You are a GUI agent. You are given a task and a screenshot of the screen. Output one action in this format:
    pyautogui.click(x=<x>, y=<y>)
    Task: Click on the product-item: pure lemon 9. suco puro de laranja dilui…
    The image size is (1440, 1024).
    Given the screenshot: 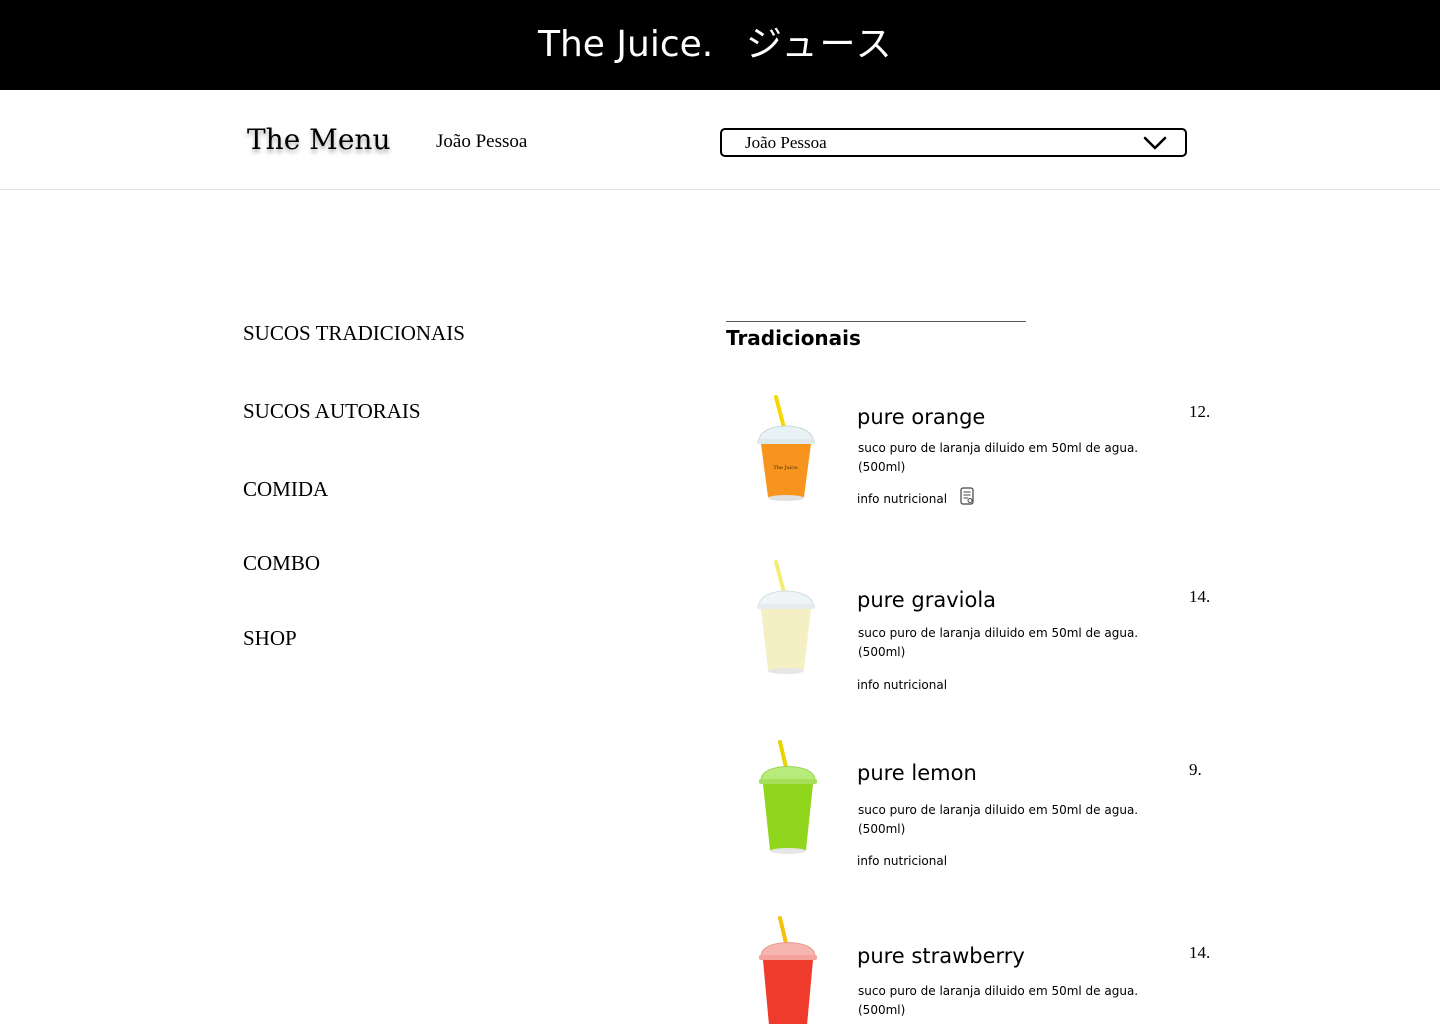 What is the action you would take?
    pyautogui.click(x=976, y=815)
    